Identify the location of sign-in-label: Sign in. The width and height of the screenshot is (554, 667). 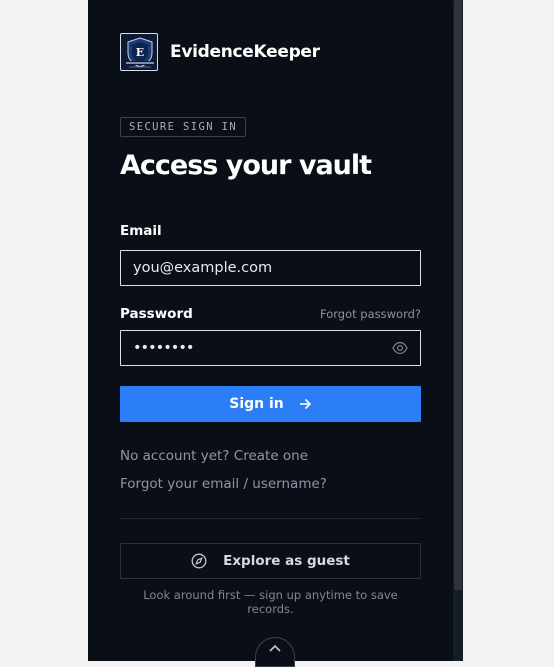
(256, 404).